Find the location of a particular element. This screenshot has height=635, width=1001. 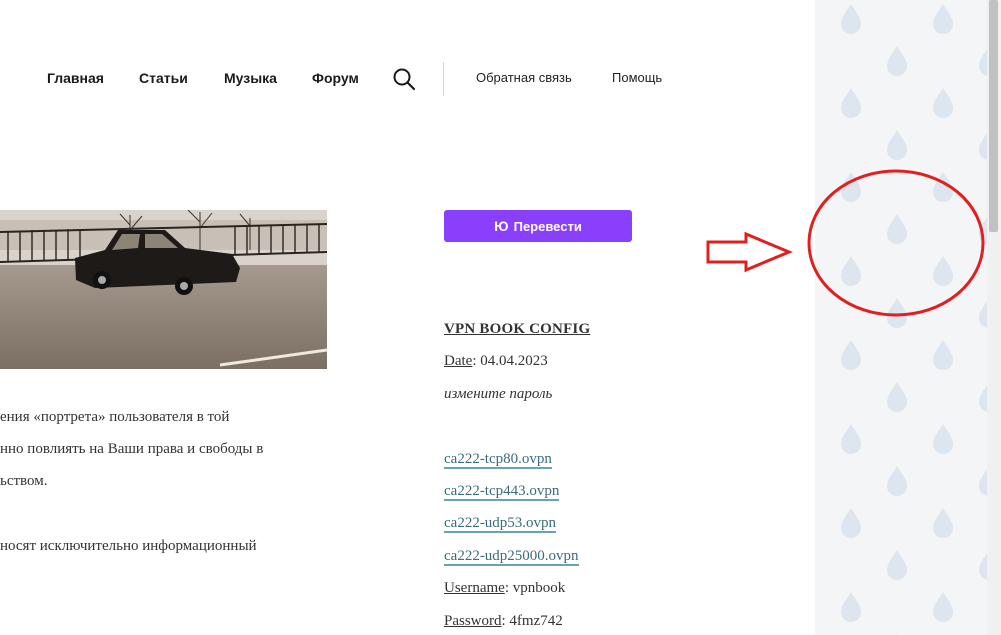

vpn-username: Username: vpnbook is located at coordinates (504, 588).